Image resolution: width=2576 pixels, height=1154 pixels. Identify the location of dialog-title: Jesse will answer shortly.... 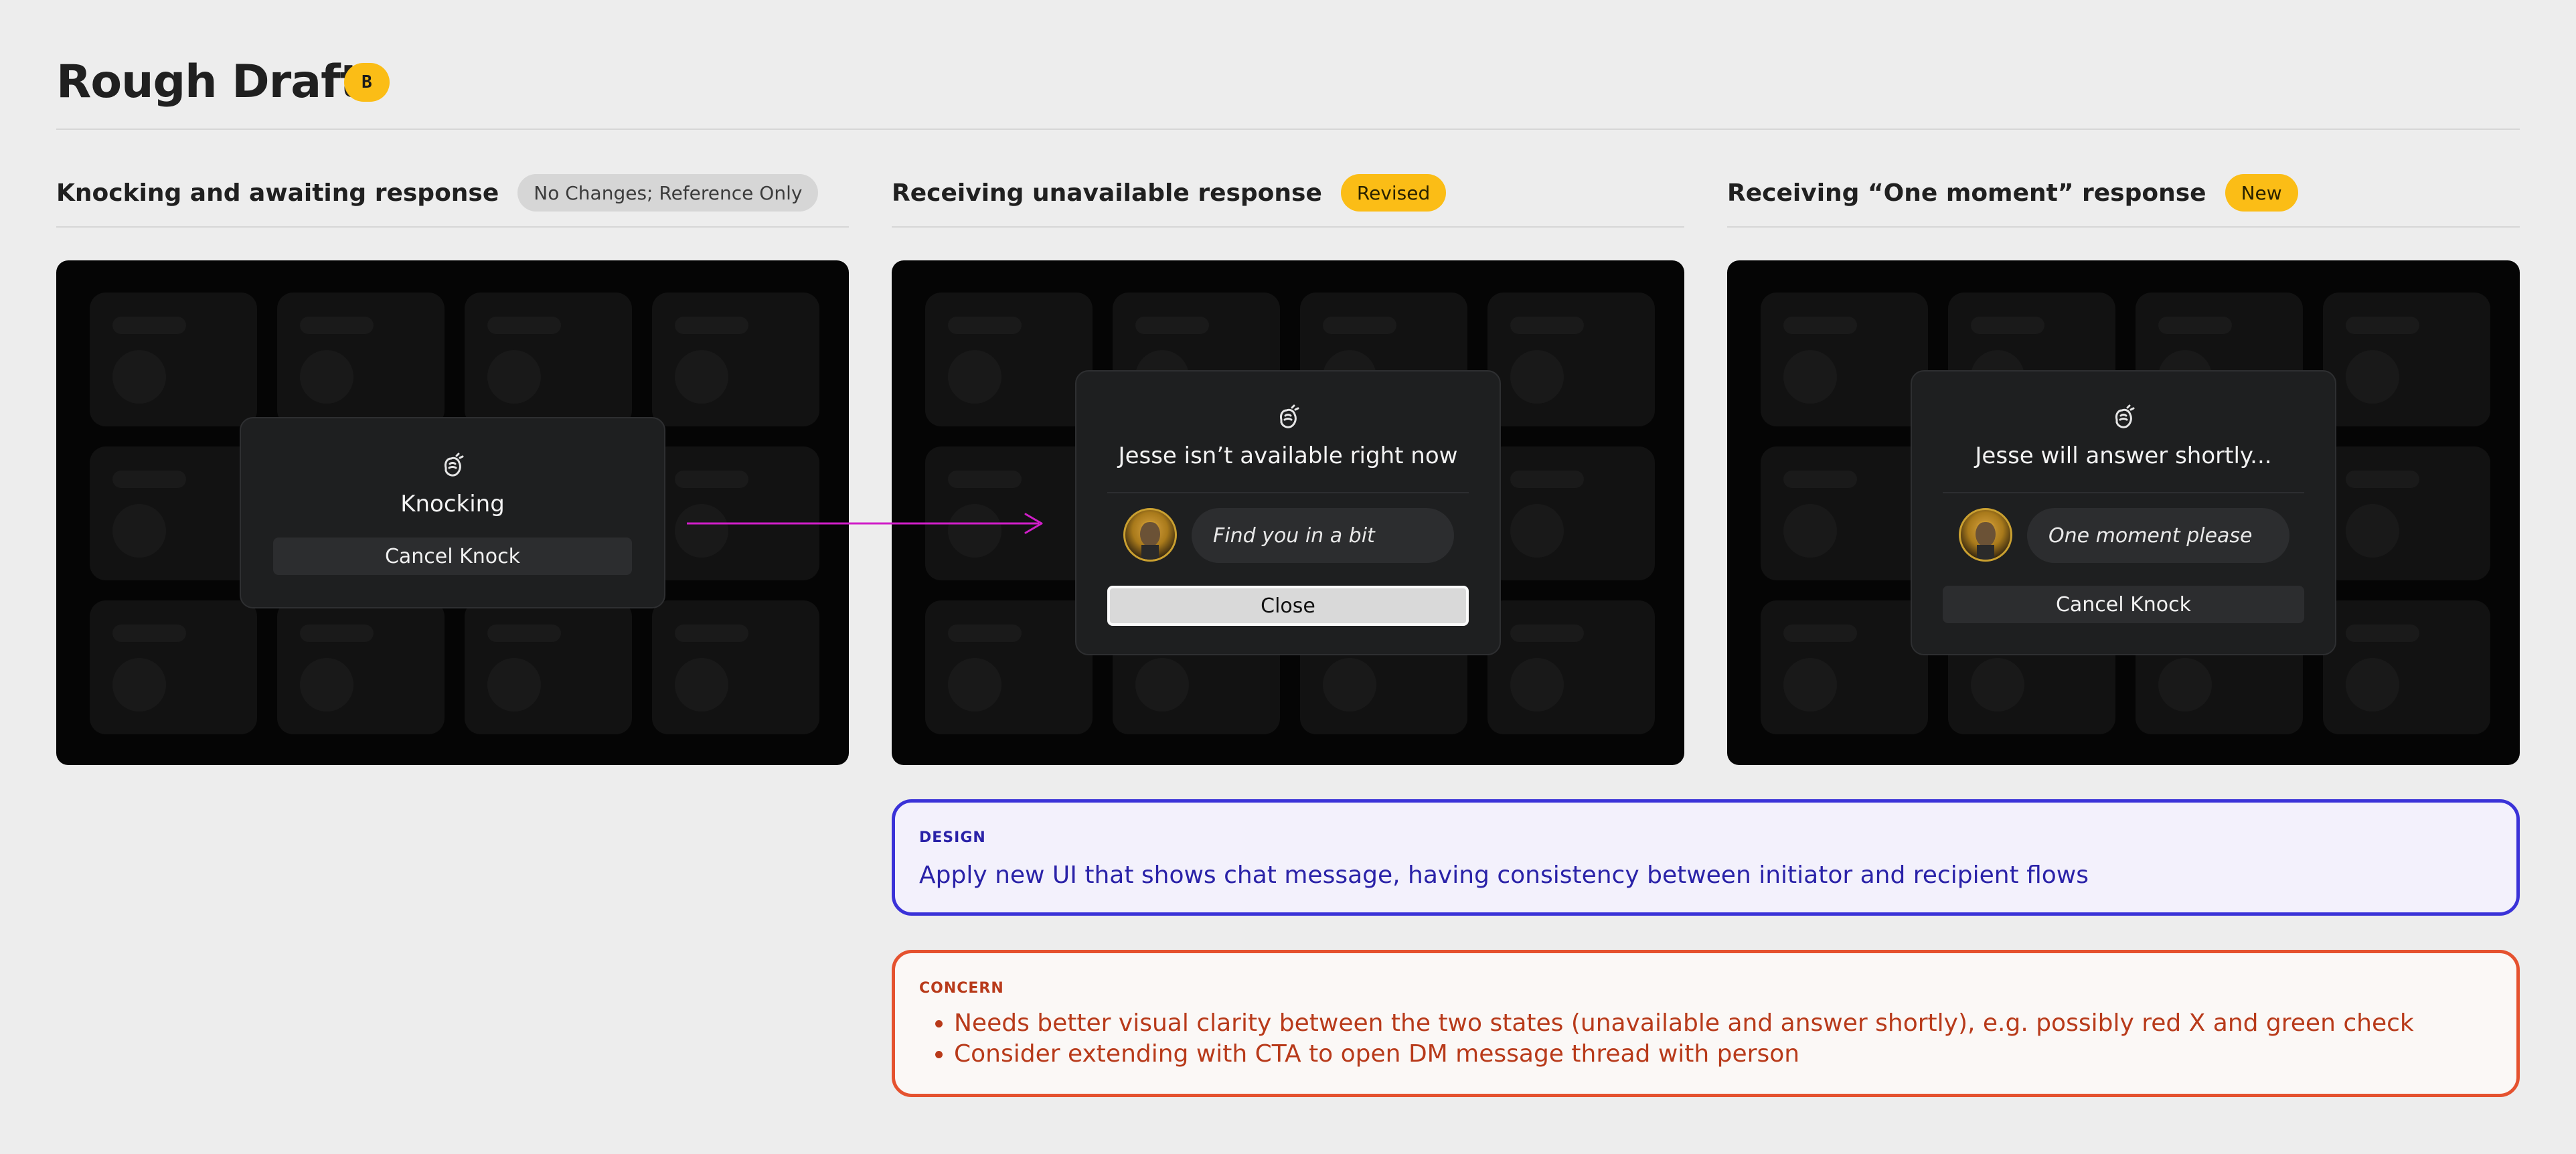
(2124, 455).